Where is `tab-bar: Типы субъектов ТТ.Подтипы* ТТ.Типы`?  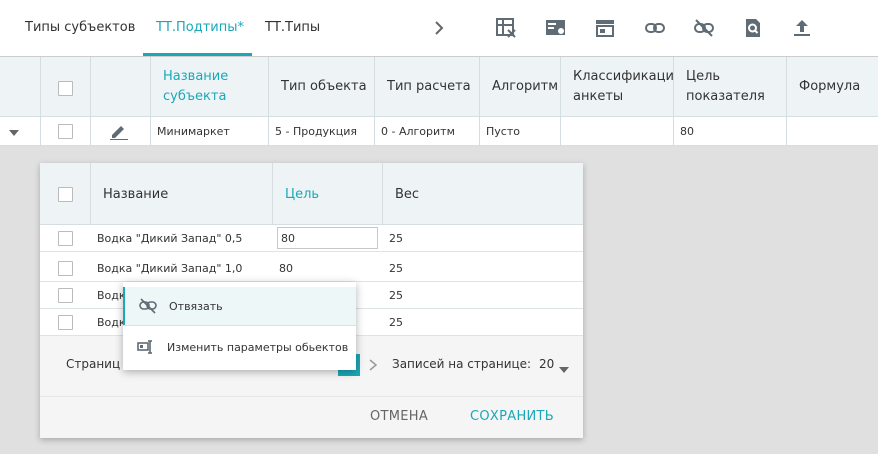
tab-bar: Типы субъектов ТТ.Подтипы* ТТ.Типы is located at coordinates (439, 28).